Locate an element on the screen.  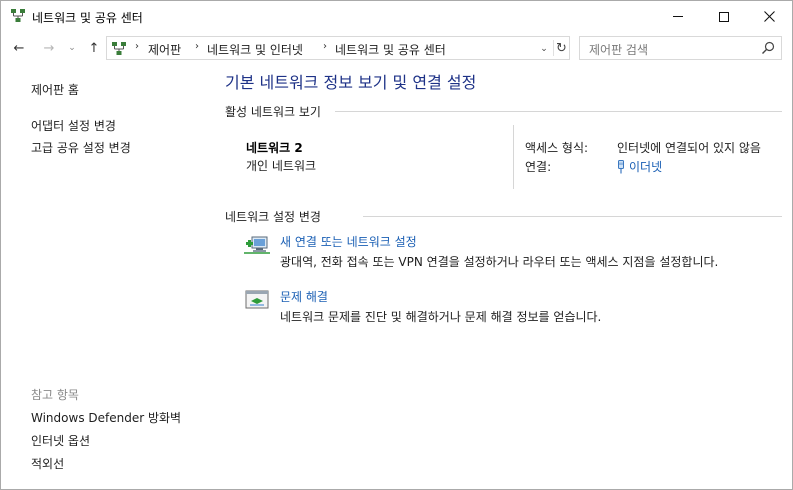
maximize-button is located at coordinates (724, 16).